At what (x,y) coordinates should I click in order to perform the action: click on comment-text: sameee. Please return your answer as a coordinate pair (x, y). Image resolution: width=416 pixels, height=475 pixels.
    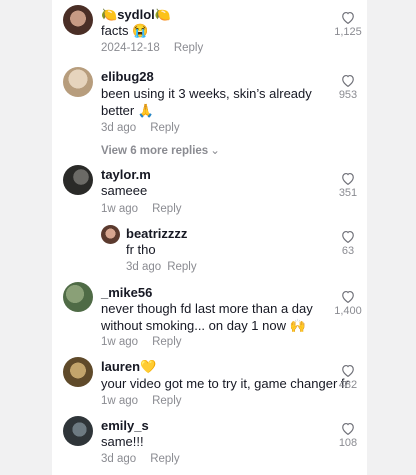
    Looking at the image, I should click on (124, 190).